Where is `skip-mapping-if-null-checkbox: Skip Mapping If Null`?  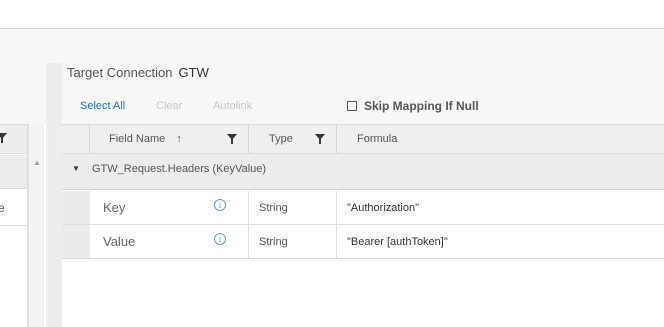
skip-mapping-if-null-checkbox: Skip Mapping If Null is located at coordinates (413, 106).